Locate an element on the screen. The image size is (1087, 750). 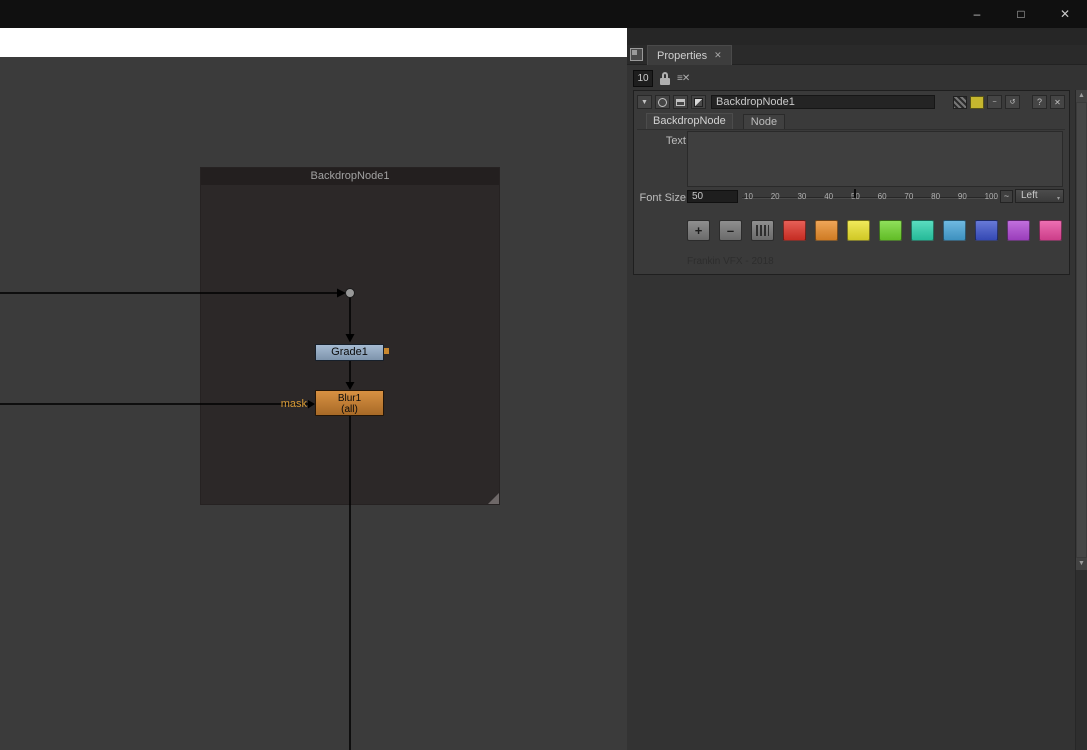
node-name-input is located at coordinates (823, 102).